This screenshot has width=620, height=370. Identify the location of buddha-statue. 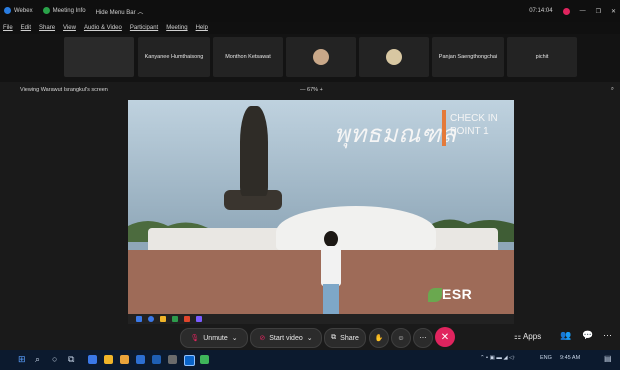
(254, 151).